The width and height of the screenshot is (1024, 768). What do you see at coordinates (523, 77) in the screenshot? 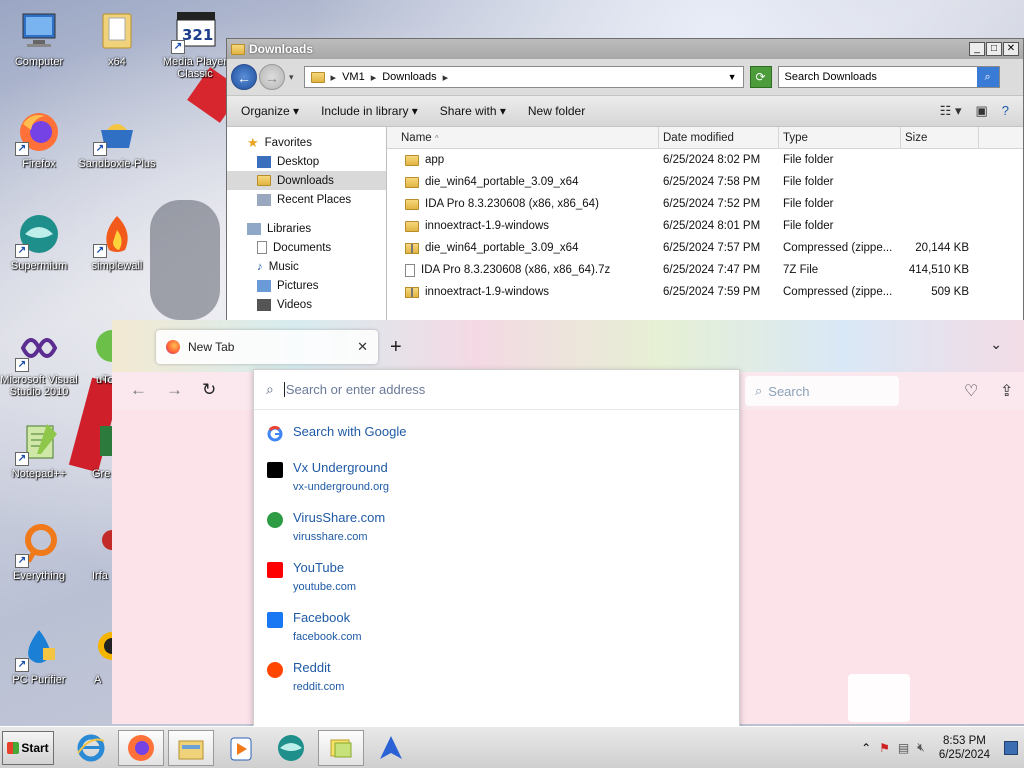
I see `address-bar: ▸ VM1 ▸ Downloads ▸ ▼` at bounding box center [523, 77].